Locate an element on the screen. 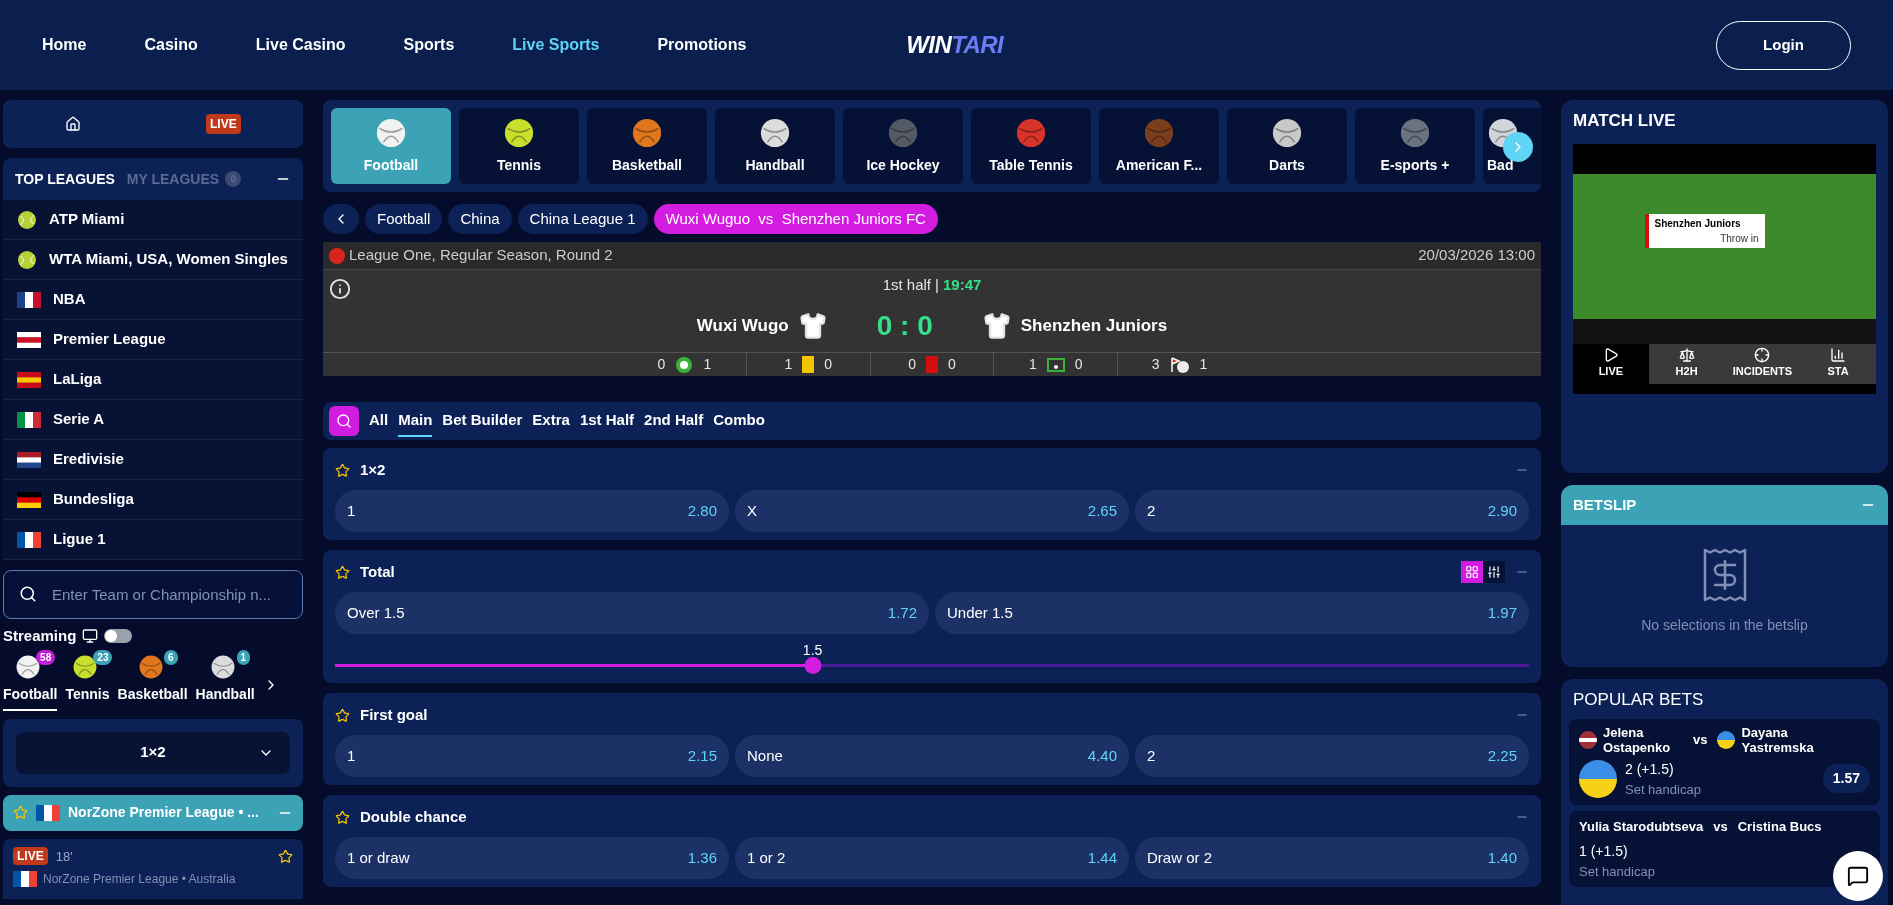  market-title: Total is located at coordinates (377, 571).